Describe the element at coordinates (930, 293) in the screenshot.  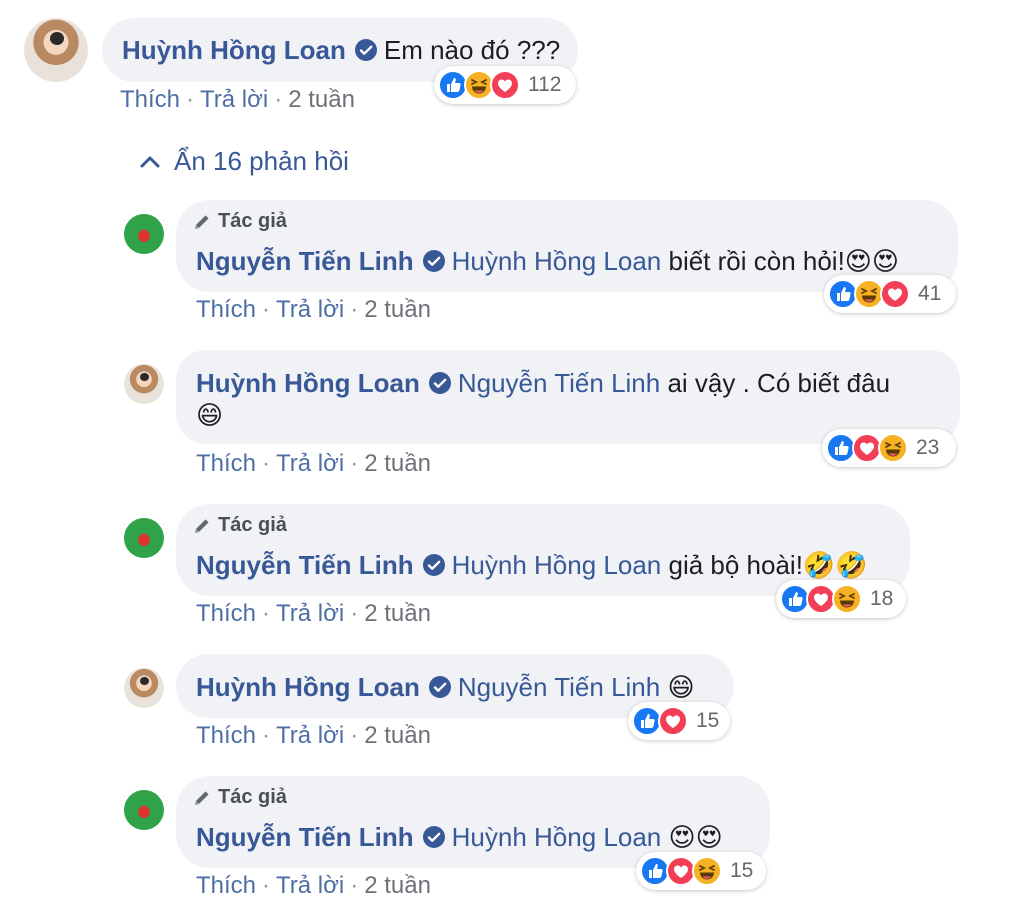
I see `reaction-count: 41` at that location.